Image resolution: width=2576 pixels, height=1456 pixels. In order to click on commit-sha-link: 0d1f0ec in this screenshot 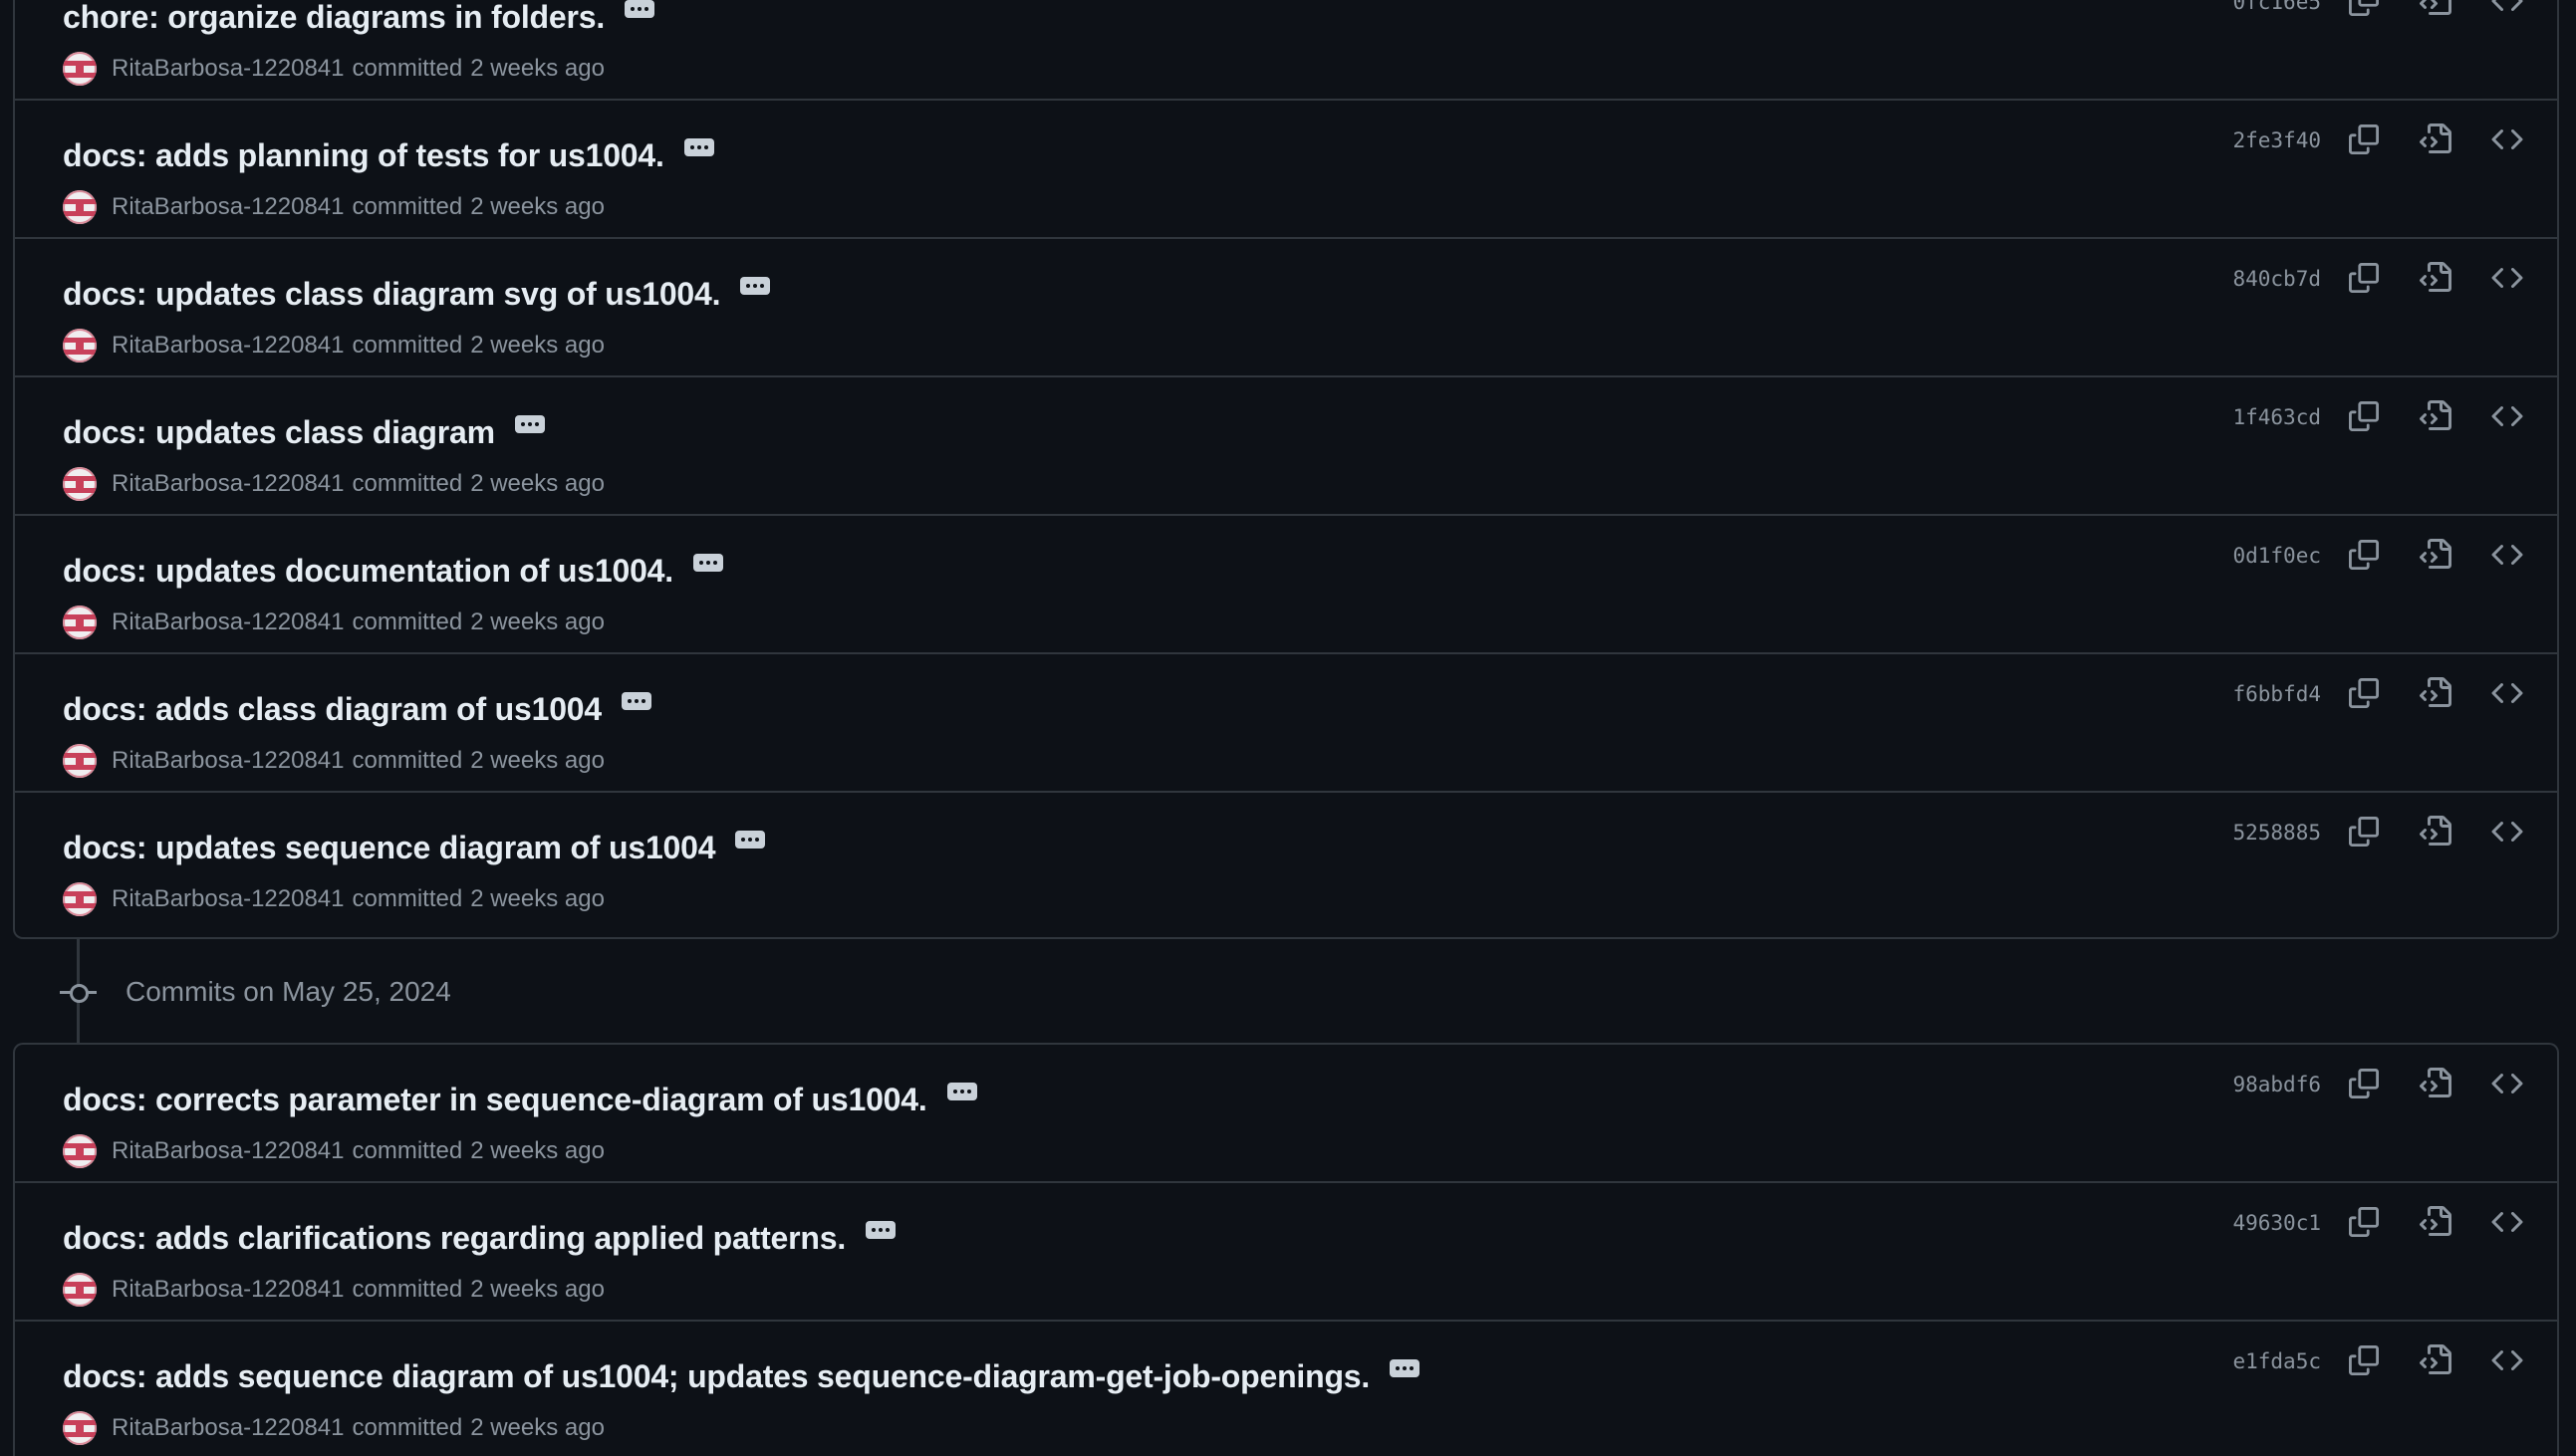, I will do `click(2266, 556)`.